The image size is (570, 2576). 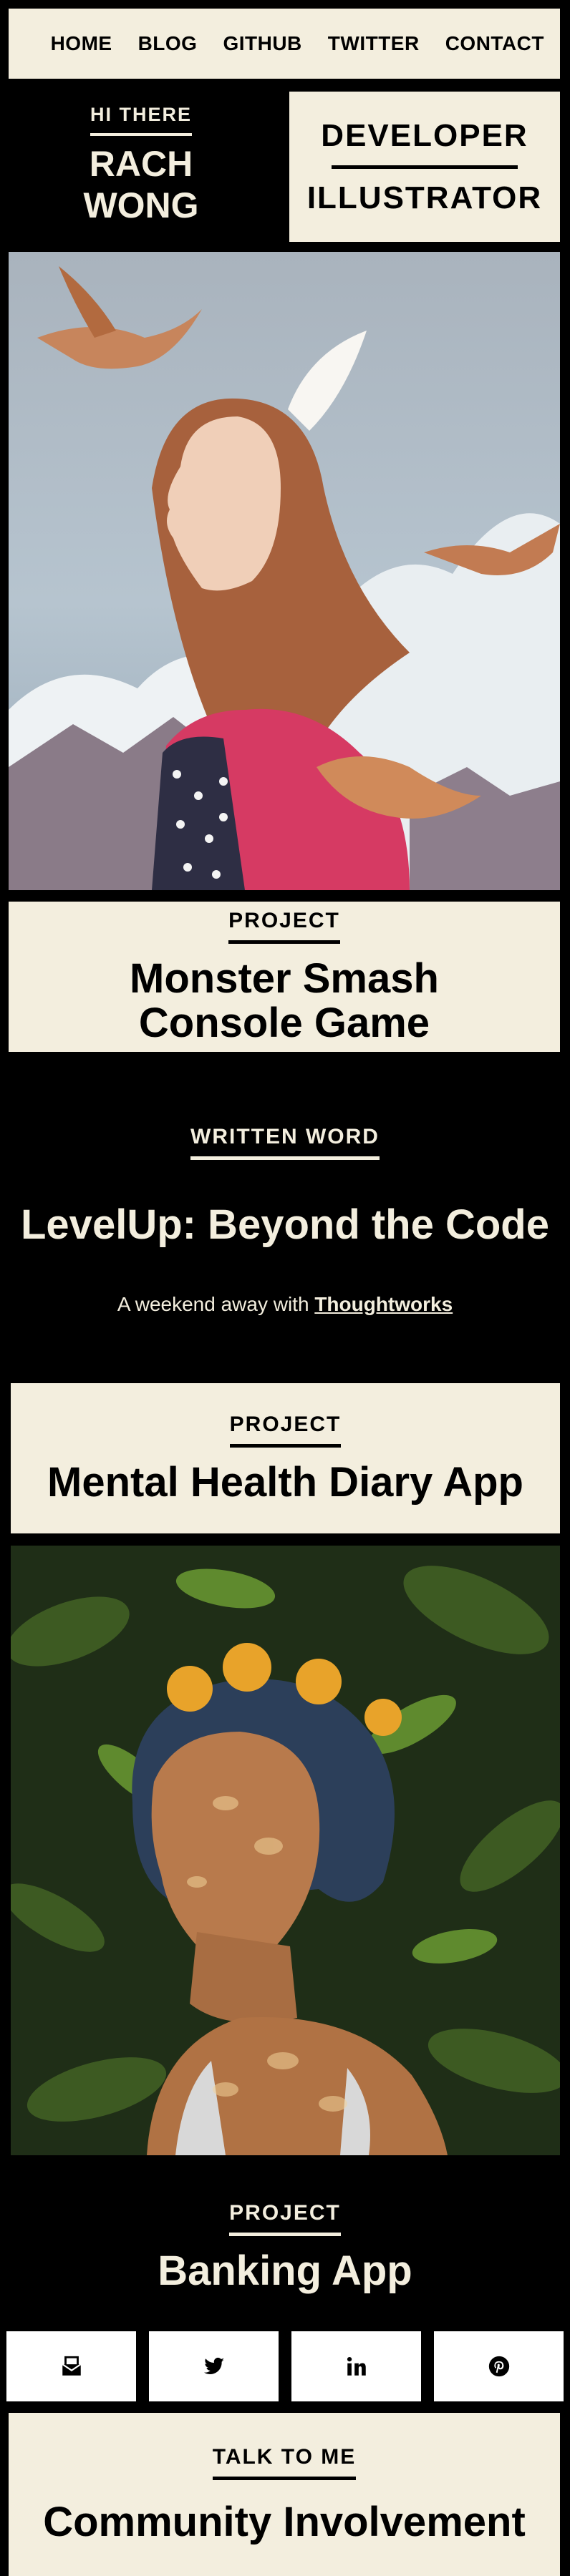 I want to click on twitter-button, so click(x=214, y=2366).